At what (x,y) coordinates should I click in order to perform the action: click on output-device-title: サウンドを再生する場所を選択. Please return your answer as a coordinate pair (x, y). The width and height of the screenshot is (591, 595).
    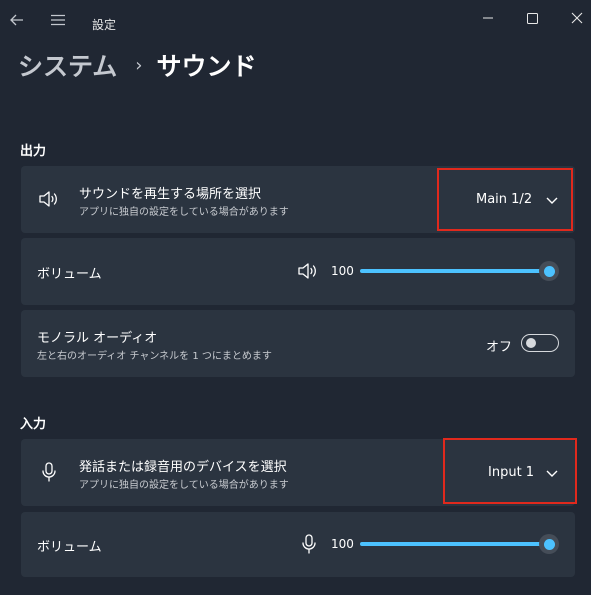
    Looking at the image, I should click on (170, 194).